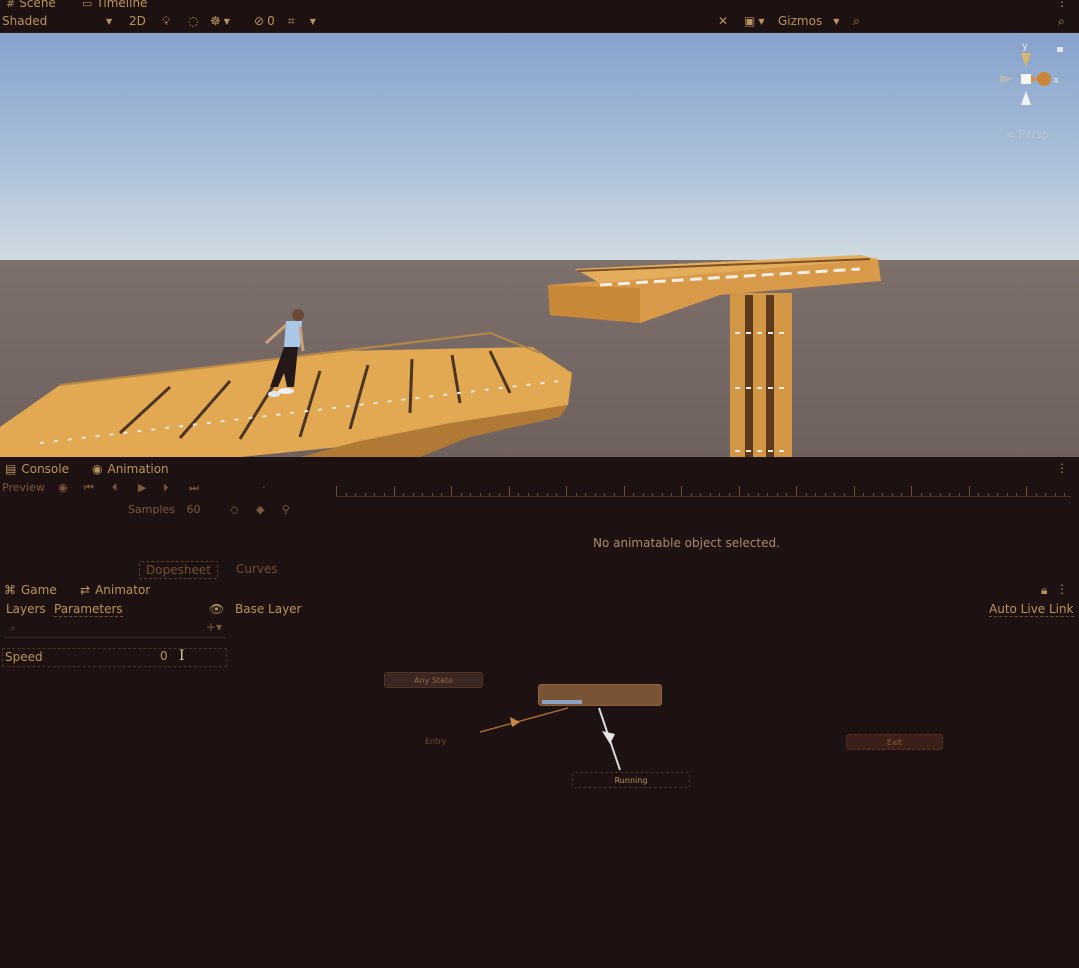  What do you see at coordinates (894, 742) in the screenshot?
I see `node-exit: Exit` at bounding box center [894, 742].